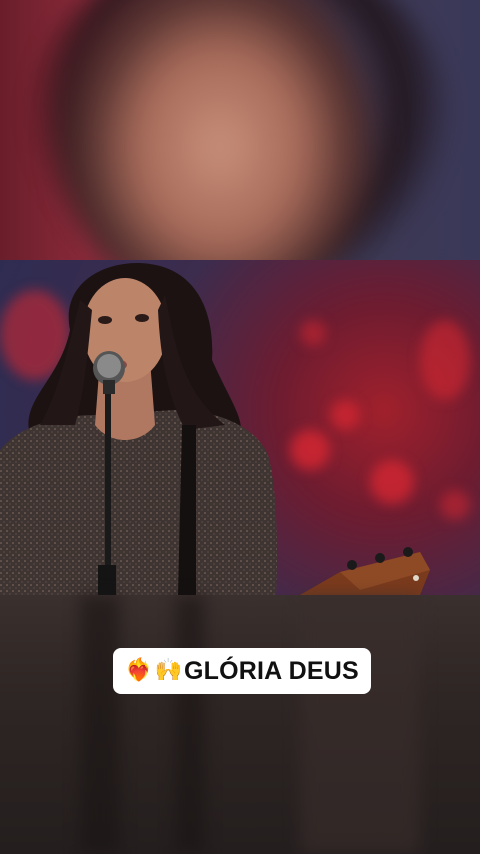 This screenshot has width=480, height=854. I want to click on raised-hands-icon: 🙌, so click(168, 670).